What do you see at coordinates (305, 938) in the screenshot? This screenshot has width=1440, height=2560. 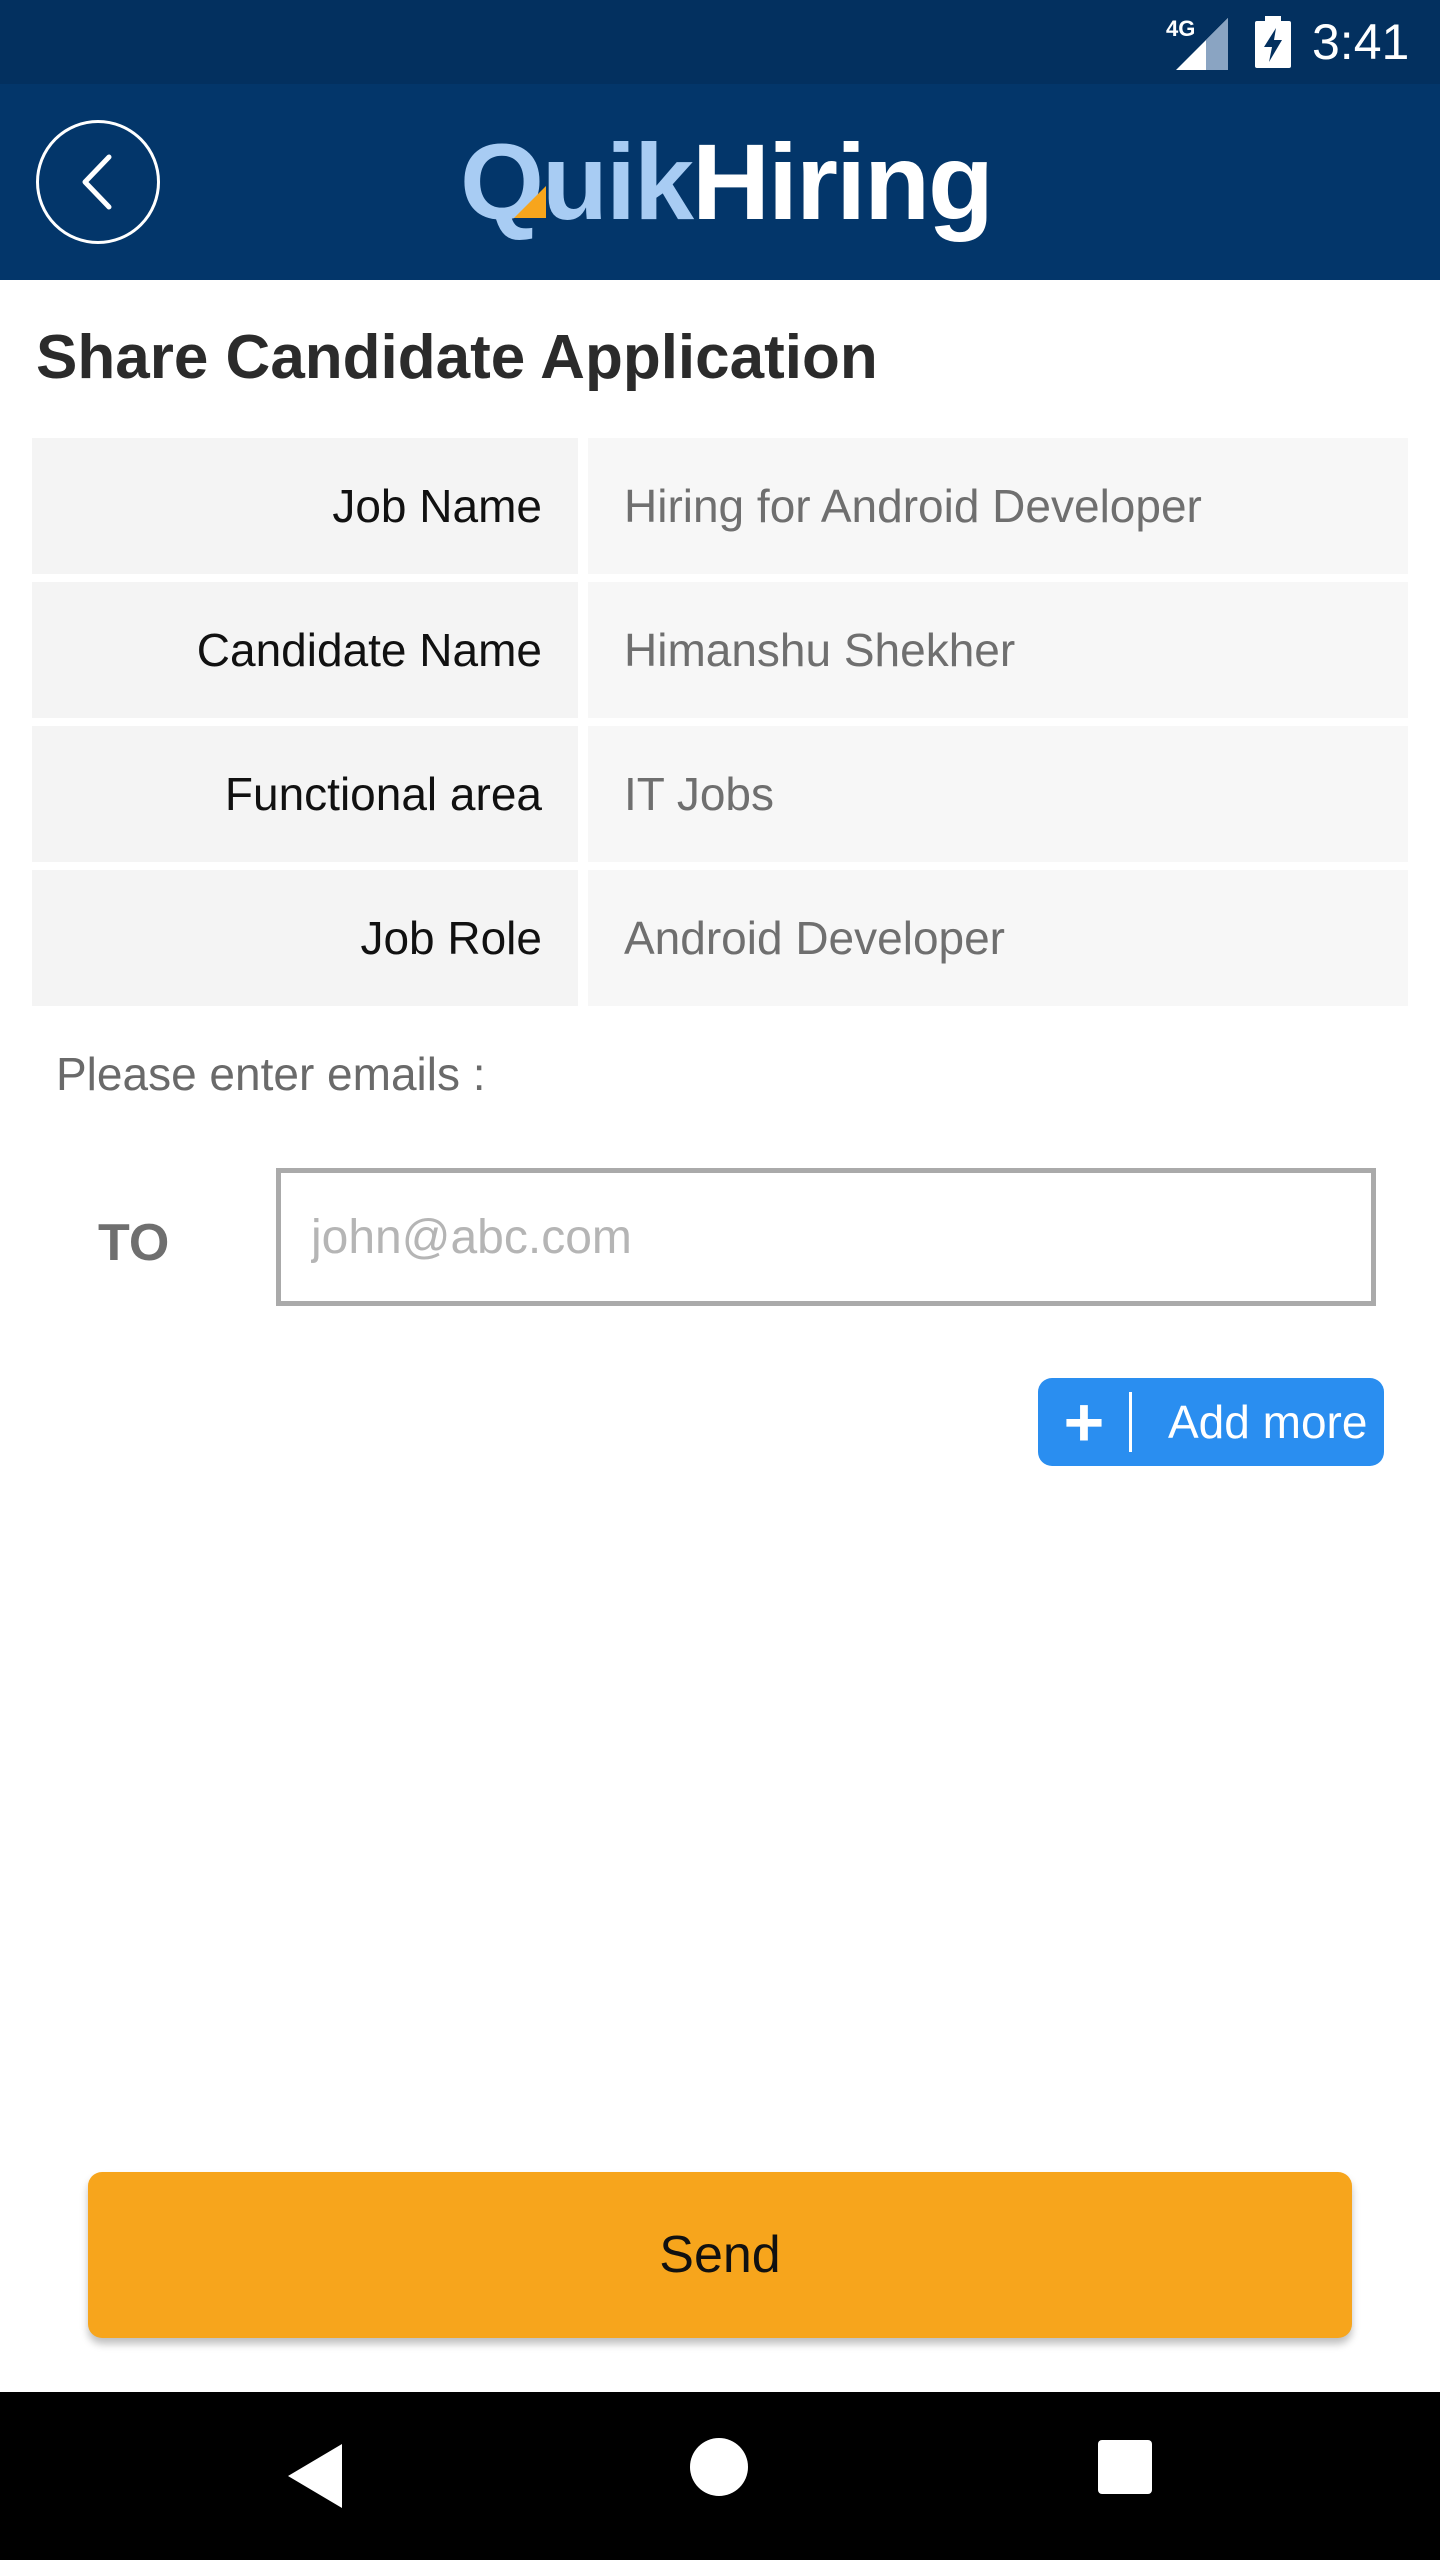 I see `detail-label: Job Role` at bounding box center [305, 938].